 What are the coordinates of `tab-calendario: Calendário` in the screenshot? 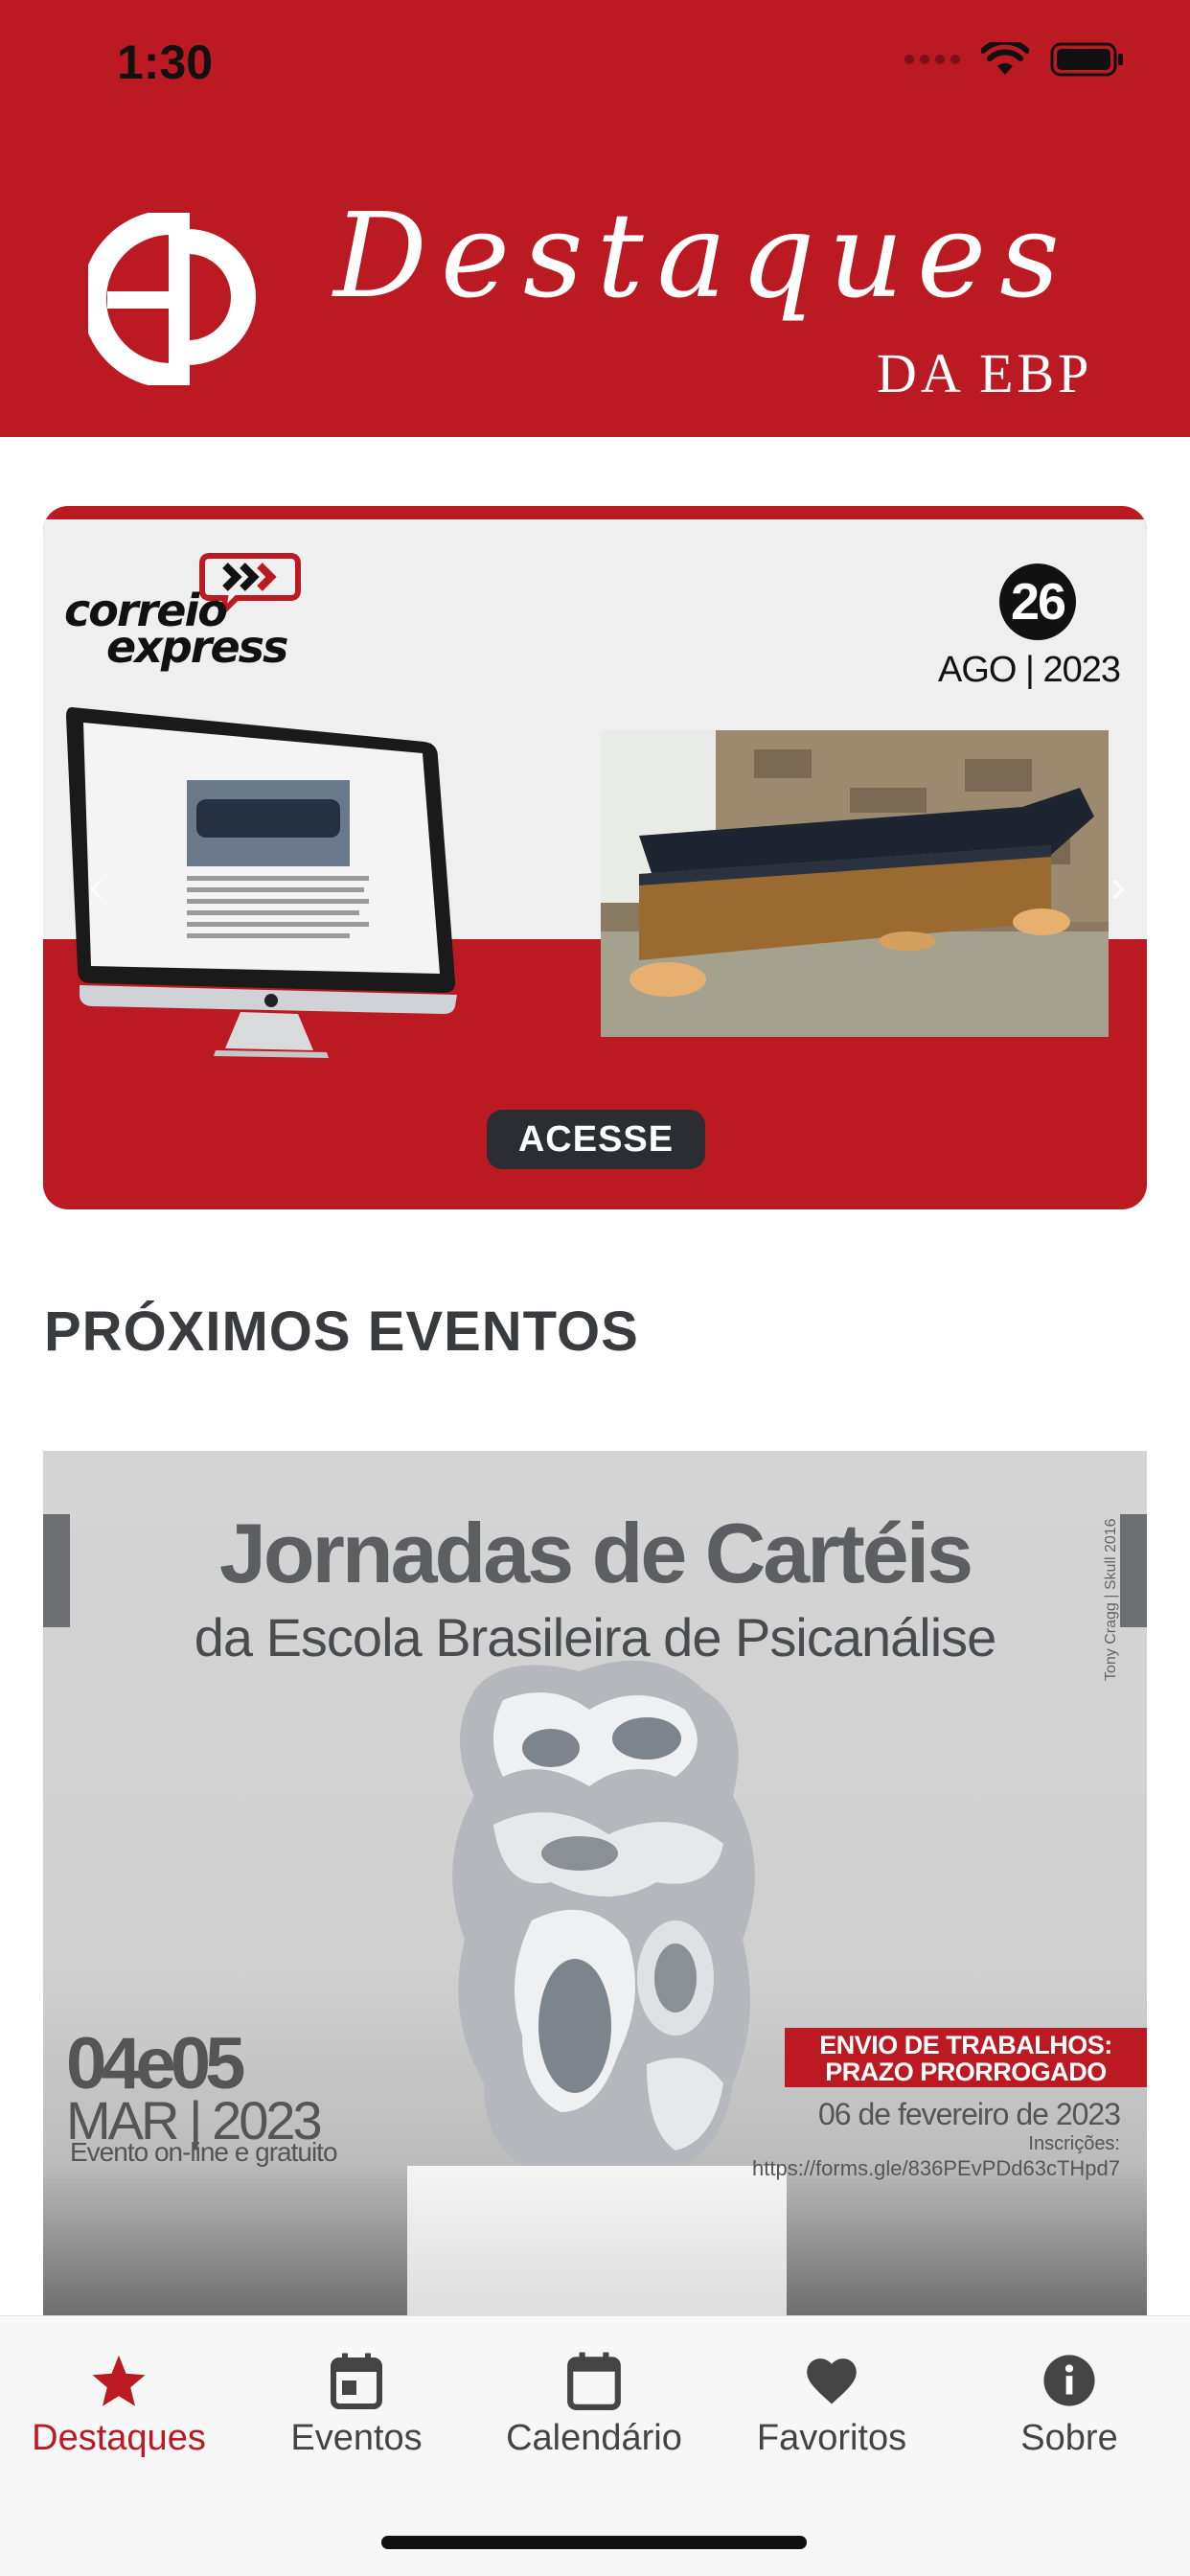 It's located at (594, 2405).